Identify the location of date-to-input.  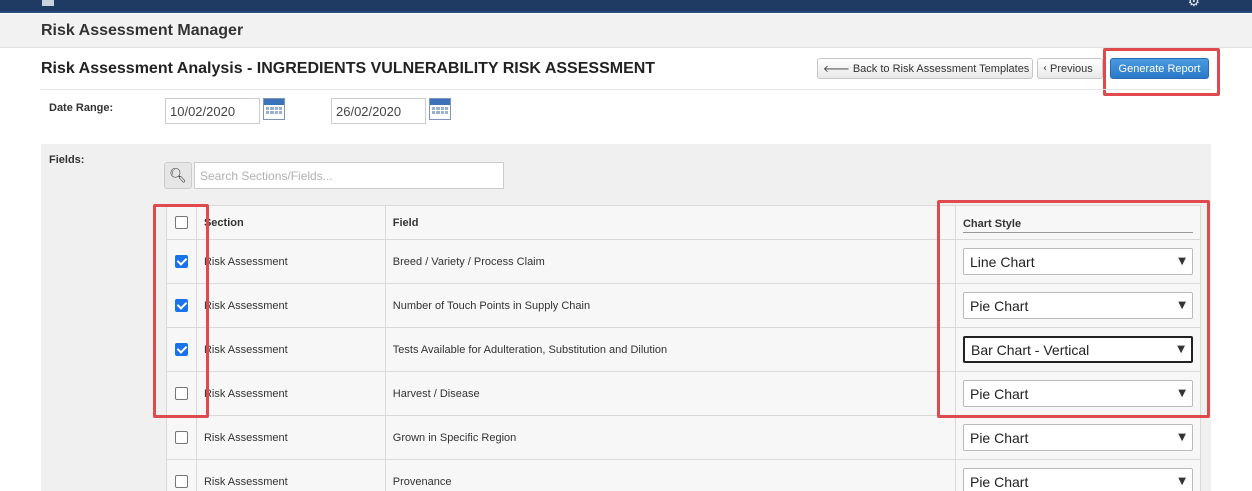
(378, 111).